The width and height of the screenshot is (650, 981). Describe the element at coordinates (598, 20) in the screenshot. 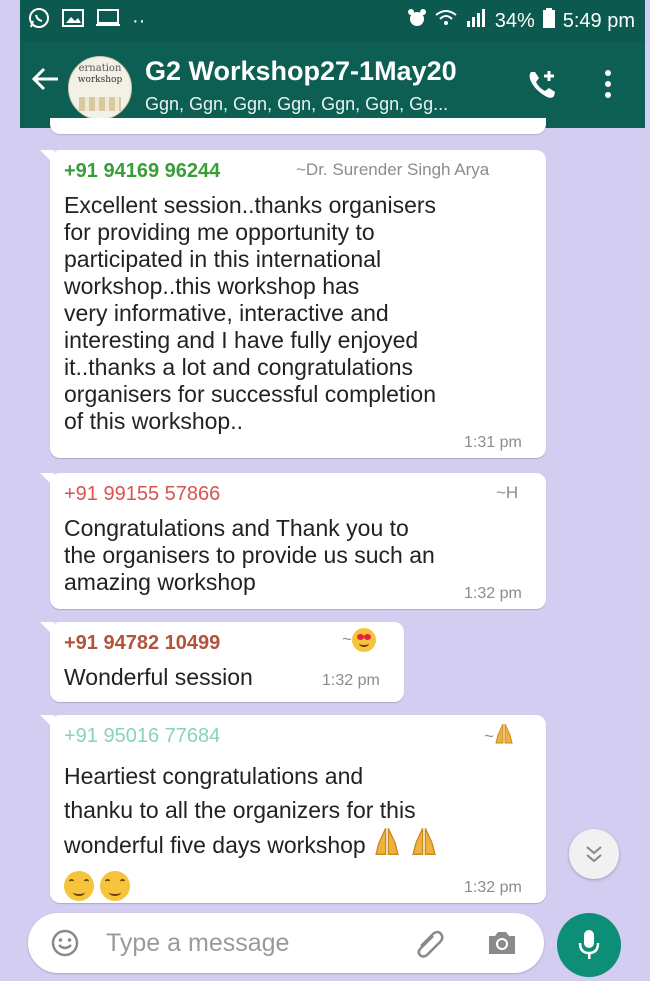

I see `clock: 5:49 pm` at that location.